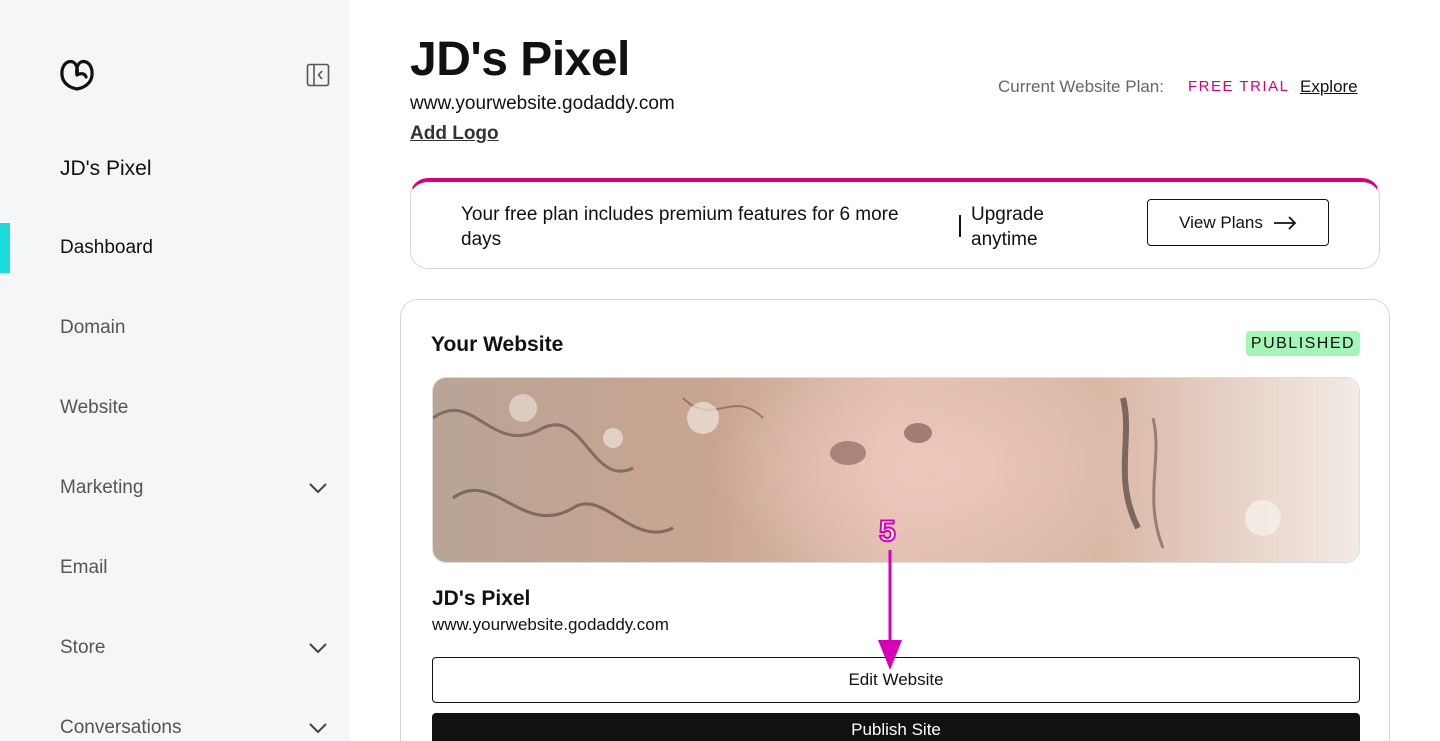 The height and width of the screenshot is (741, 1440). Describe the element at coordinates (960, 226) in the screenshot. I see `banner-divider` at that location.